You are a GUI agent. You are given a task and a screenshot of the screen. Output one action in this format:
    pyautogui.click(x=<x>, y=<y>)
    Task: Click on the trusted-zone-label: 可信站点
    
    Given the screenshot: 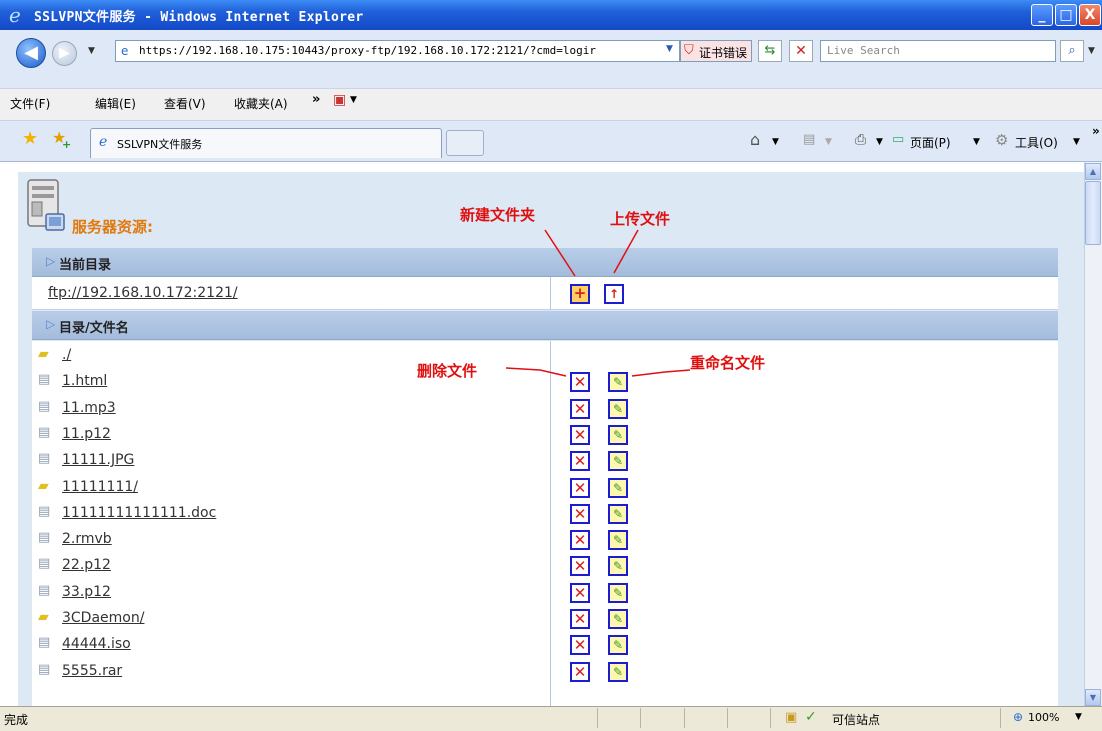 What is the action you would take?
    pyautogui.click(x=856, y=720)
    